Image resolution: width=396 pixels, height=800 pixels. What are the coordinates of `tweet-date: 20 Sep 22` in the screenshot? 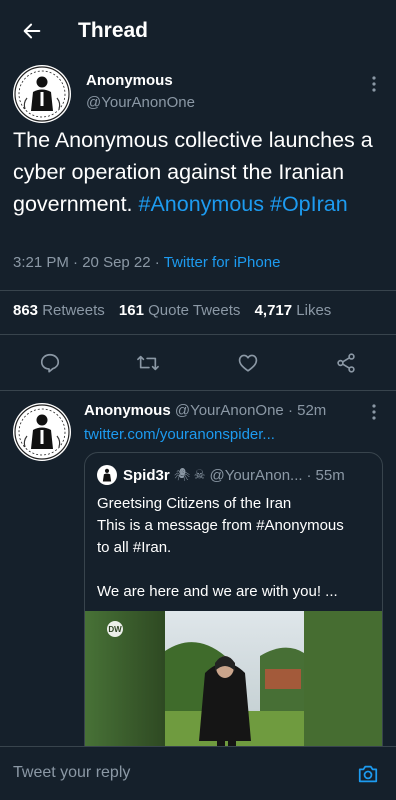 It's located at (116, 262).